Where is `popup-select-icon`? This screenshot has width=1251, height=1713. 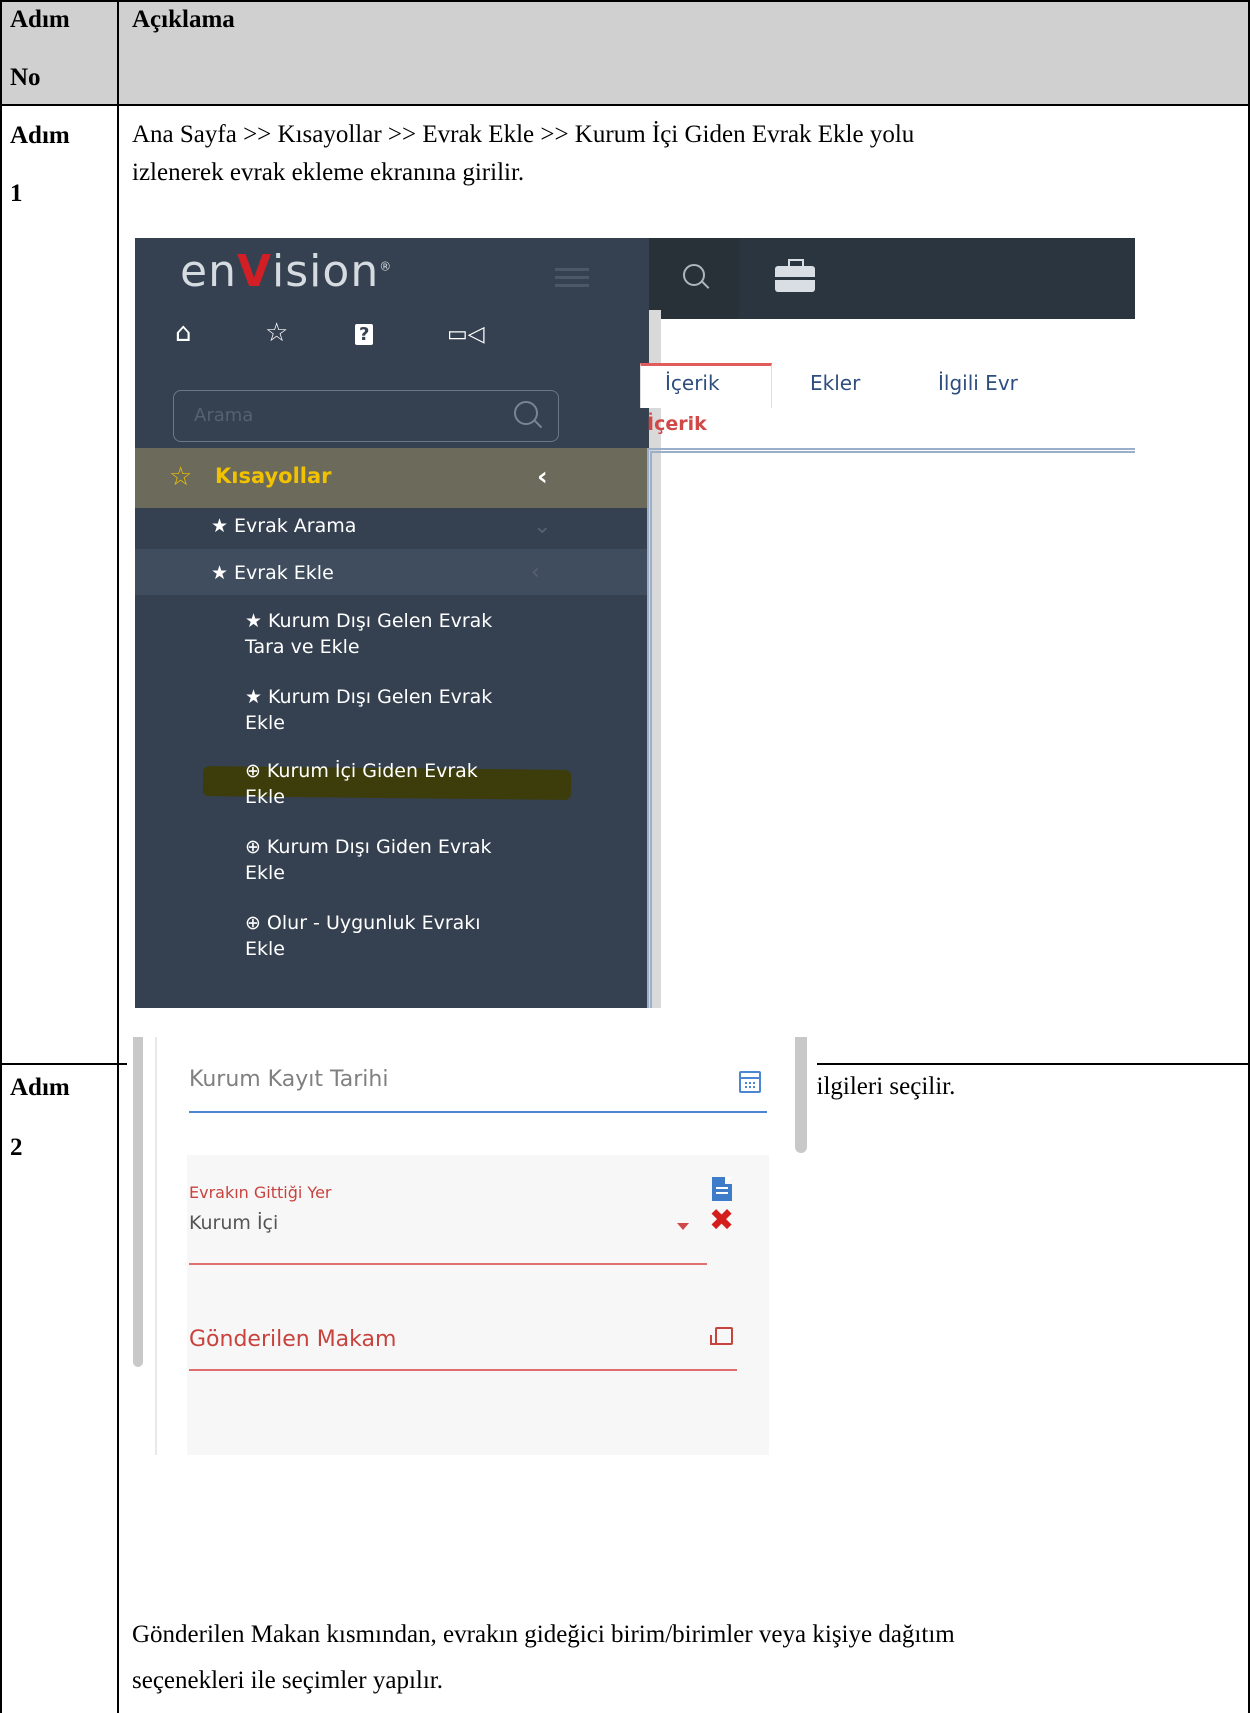 popup-select-icon is located at coordinates (721, 1336).